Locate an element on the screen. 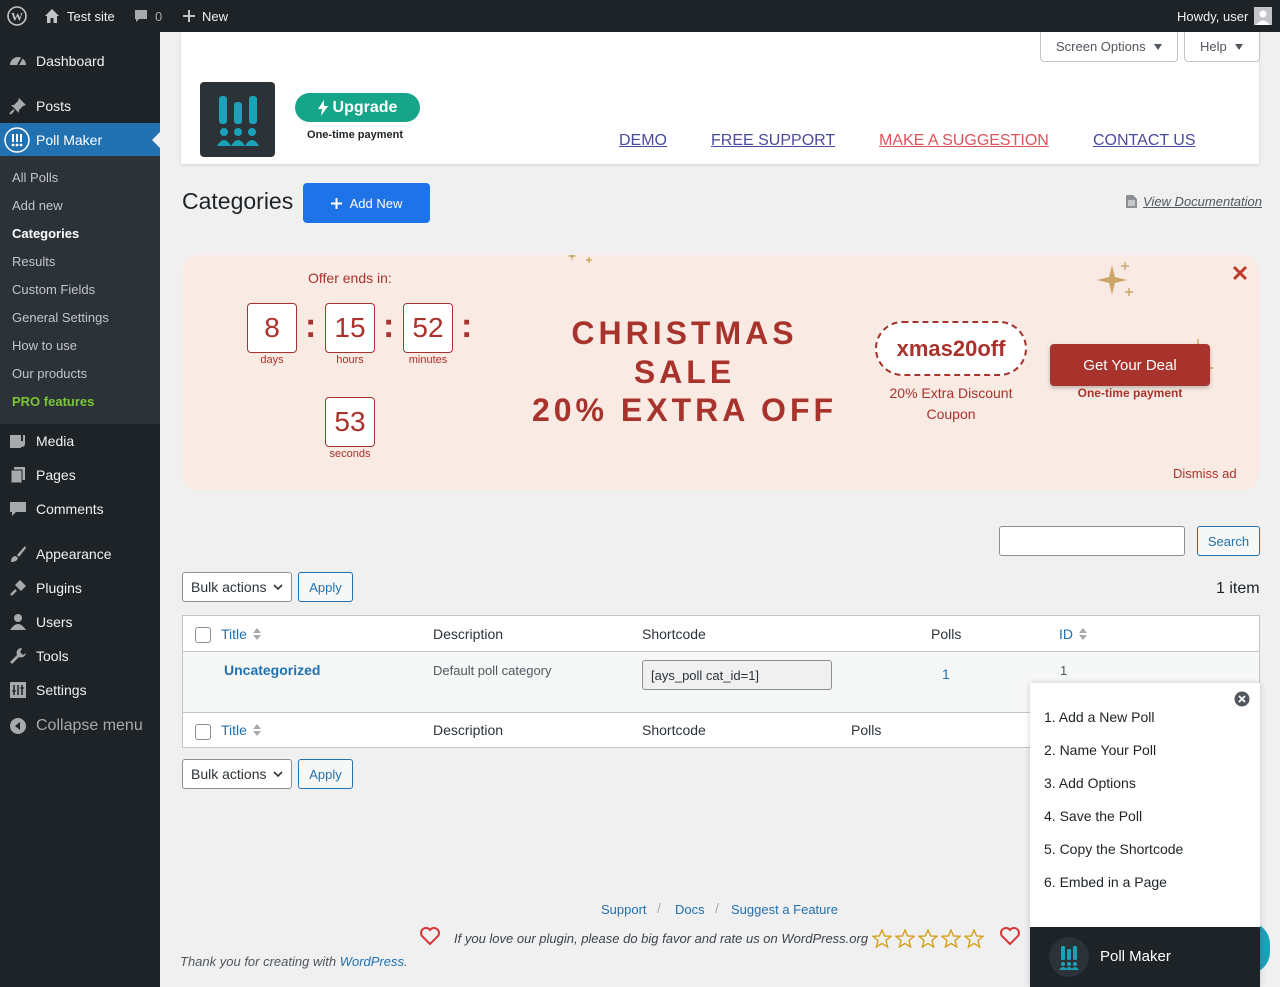 The image size is (1280, 987). step-add-options: 3. Add Options is located at coordinates (1090, 783).